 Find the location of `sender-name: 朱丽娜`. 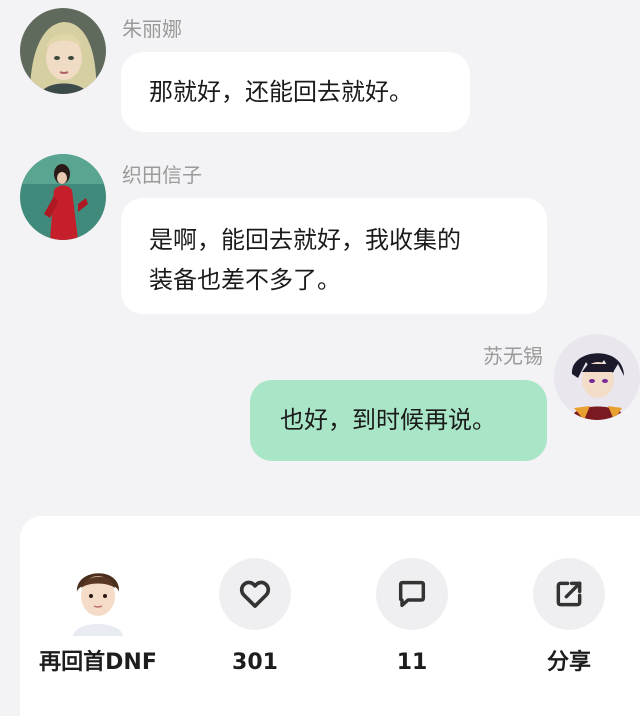

sender-name: 朱丽娜 is located at coordinates (152, 29).